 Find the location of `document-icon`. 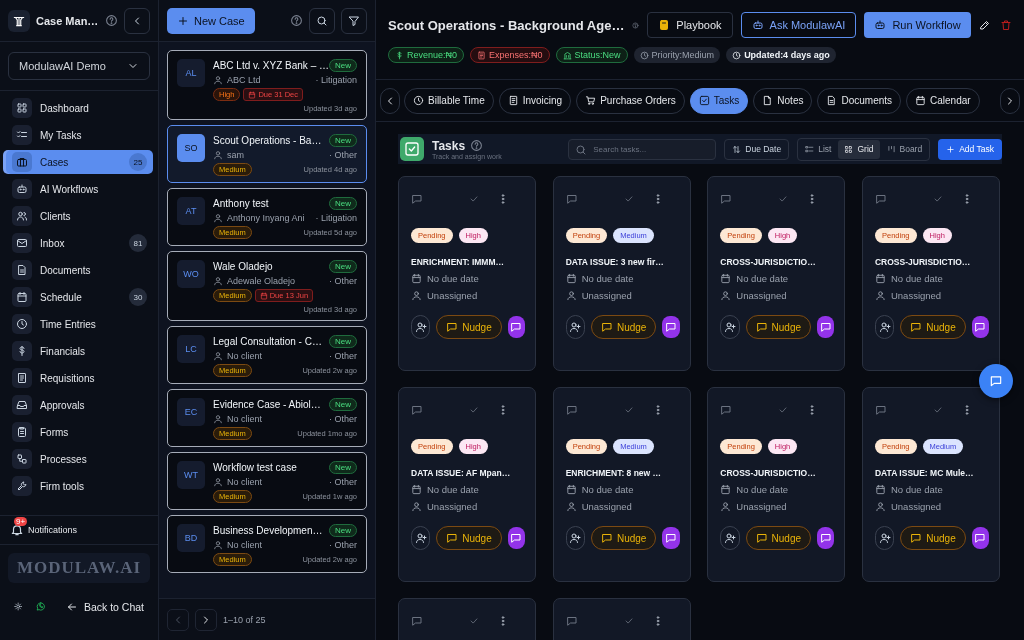

document-icon is located at coordinates (832, 100).